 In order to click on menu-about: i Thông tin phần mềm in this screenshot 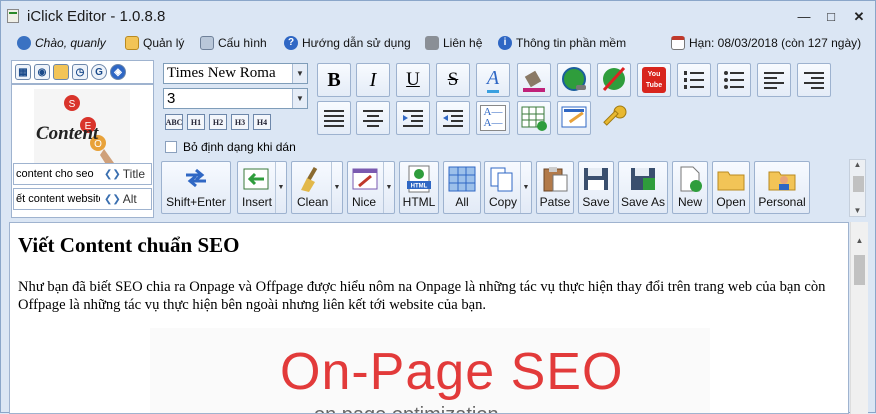, I will do `click(562, 43)`.